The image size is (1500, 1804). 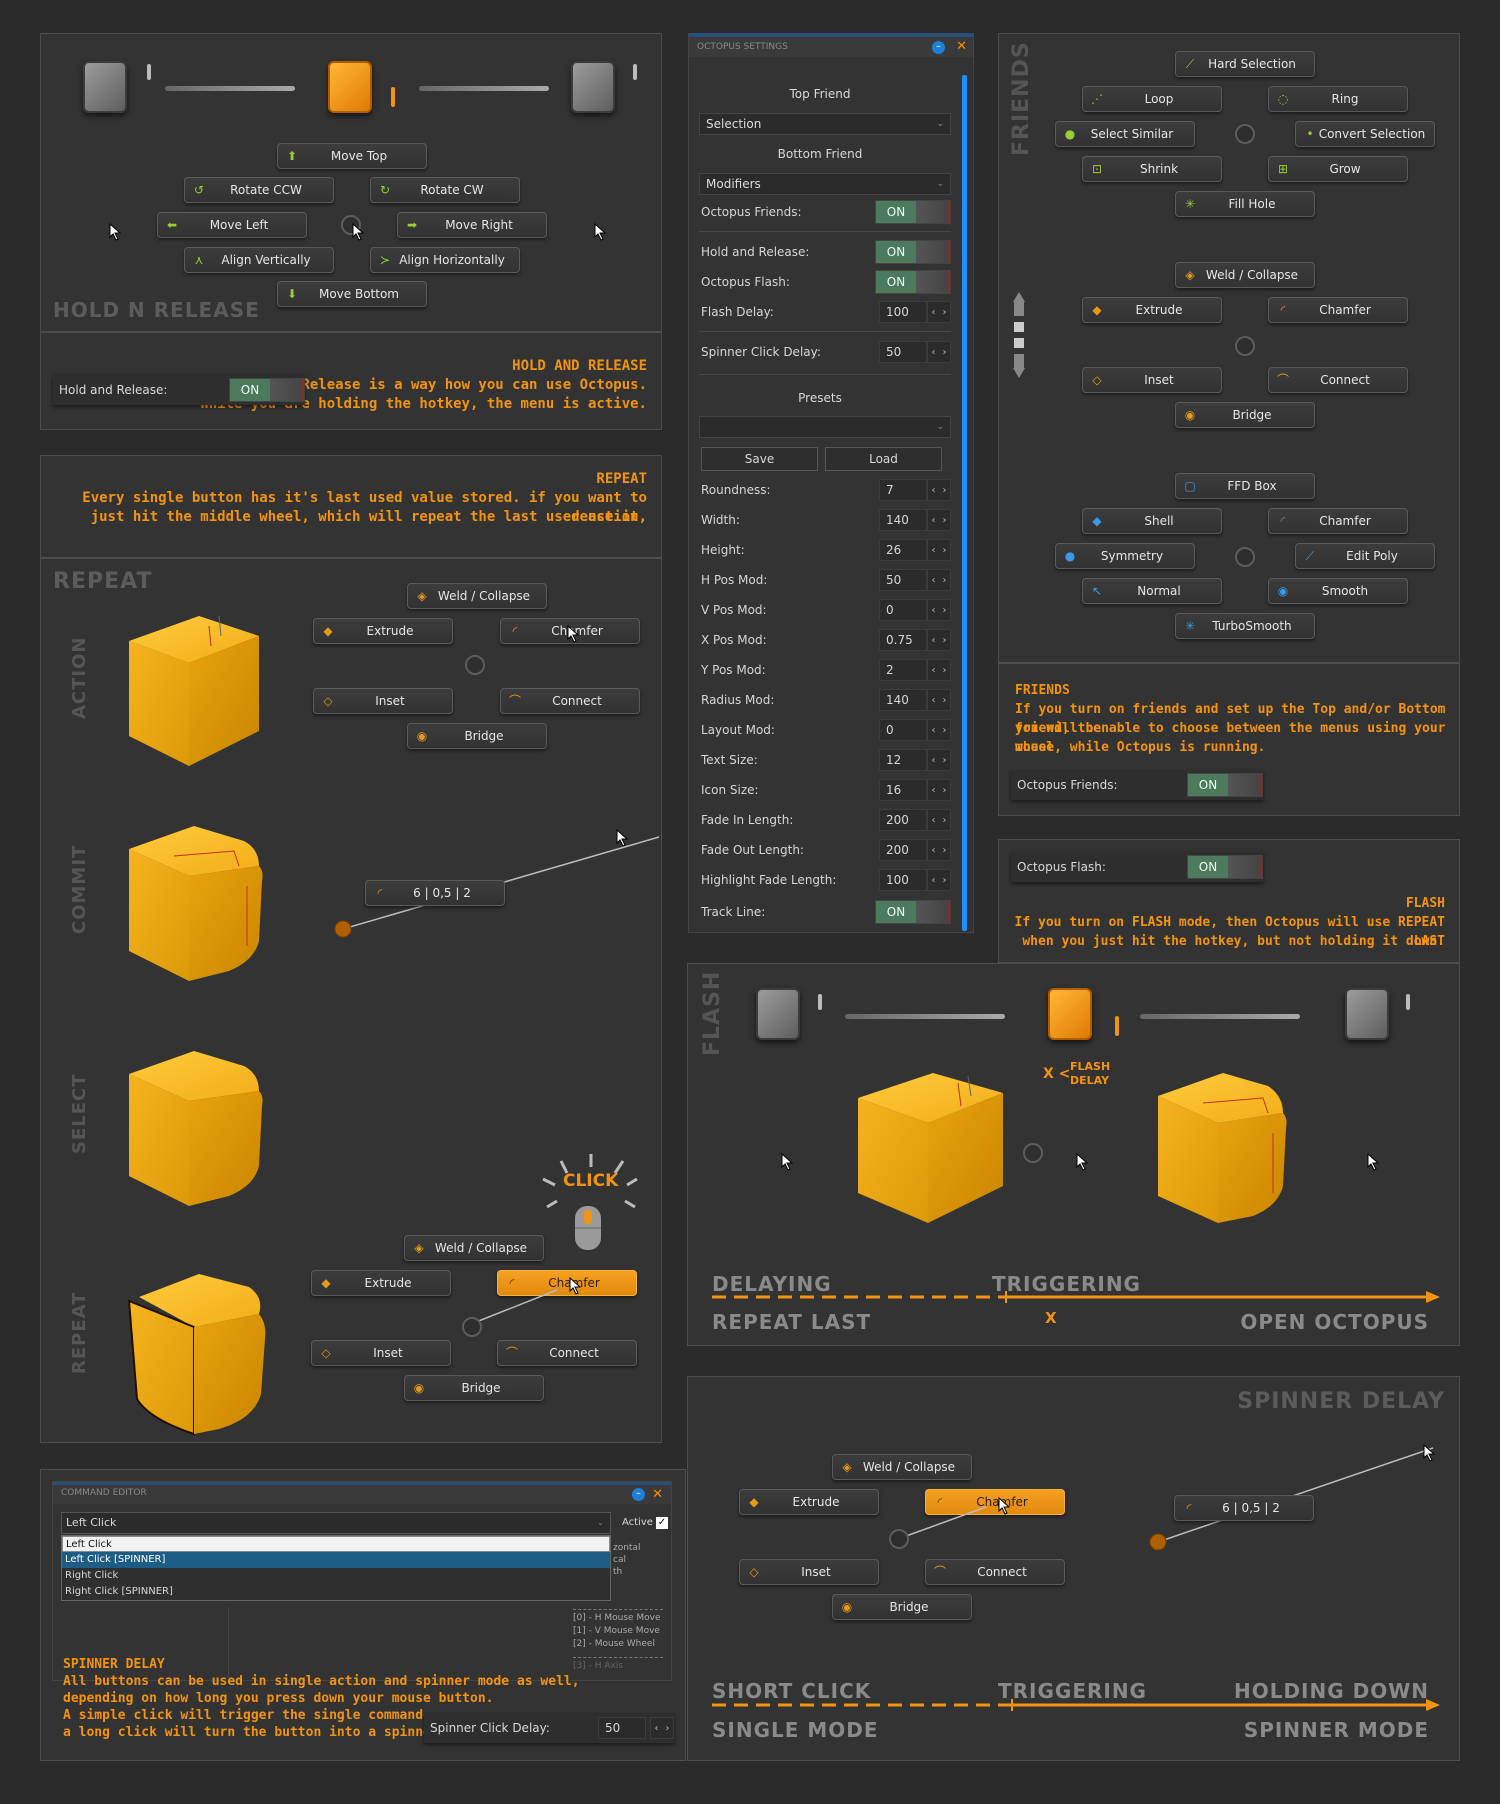 What do you see at coordinates (903, 880) in the screenshot?
I see `setting-value-input: 100` at bounding box center [903, 880].